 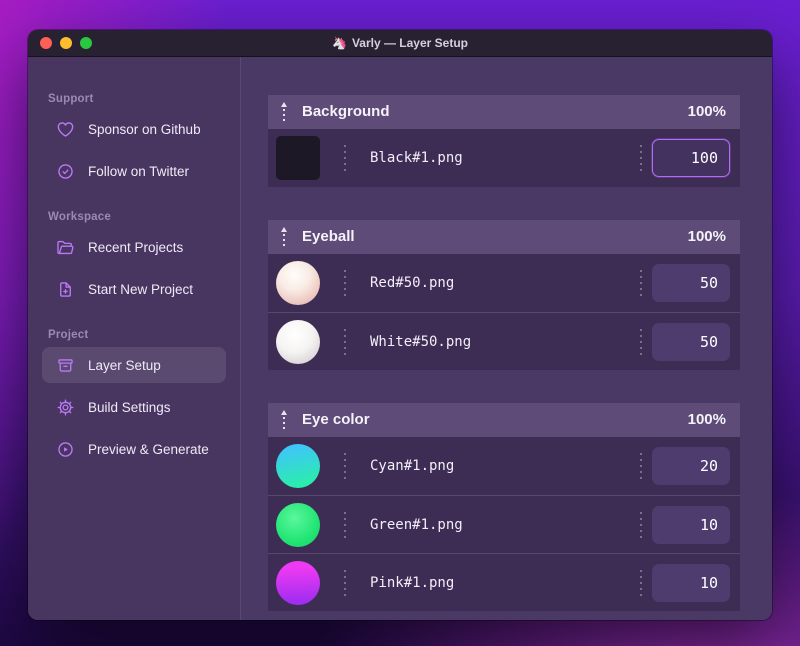 I want to click on traffic-lights, so click(x=66, y=43).